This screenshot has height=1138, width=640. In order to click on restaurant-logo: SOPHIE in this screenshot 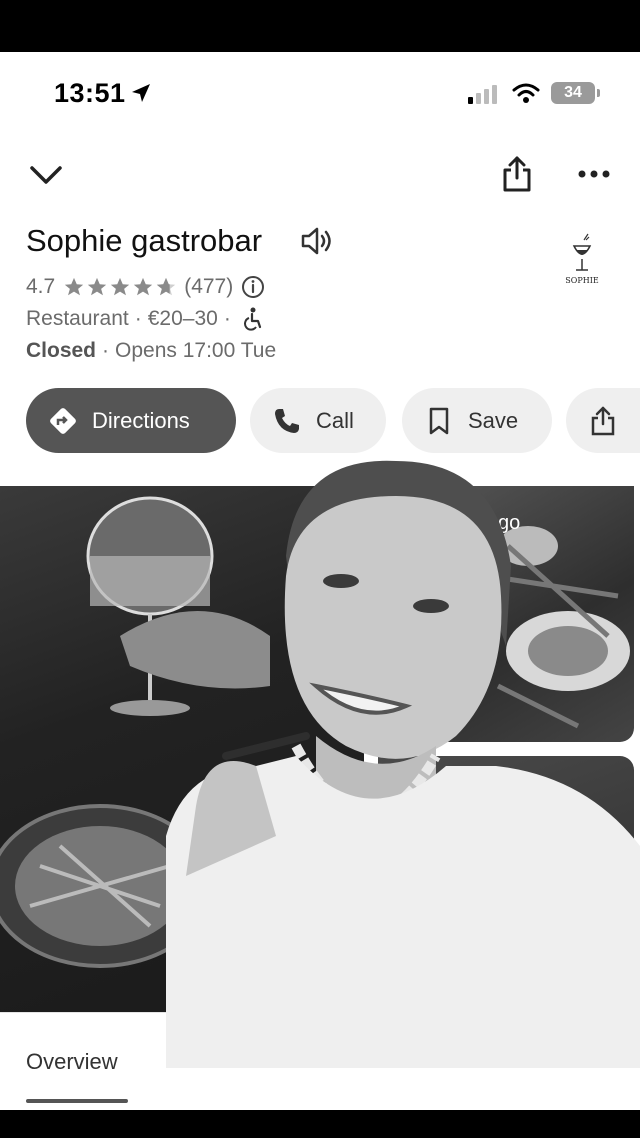, I will do `click(582, 260)`.